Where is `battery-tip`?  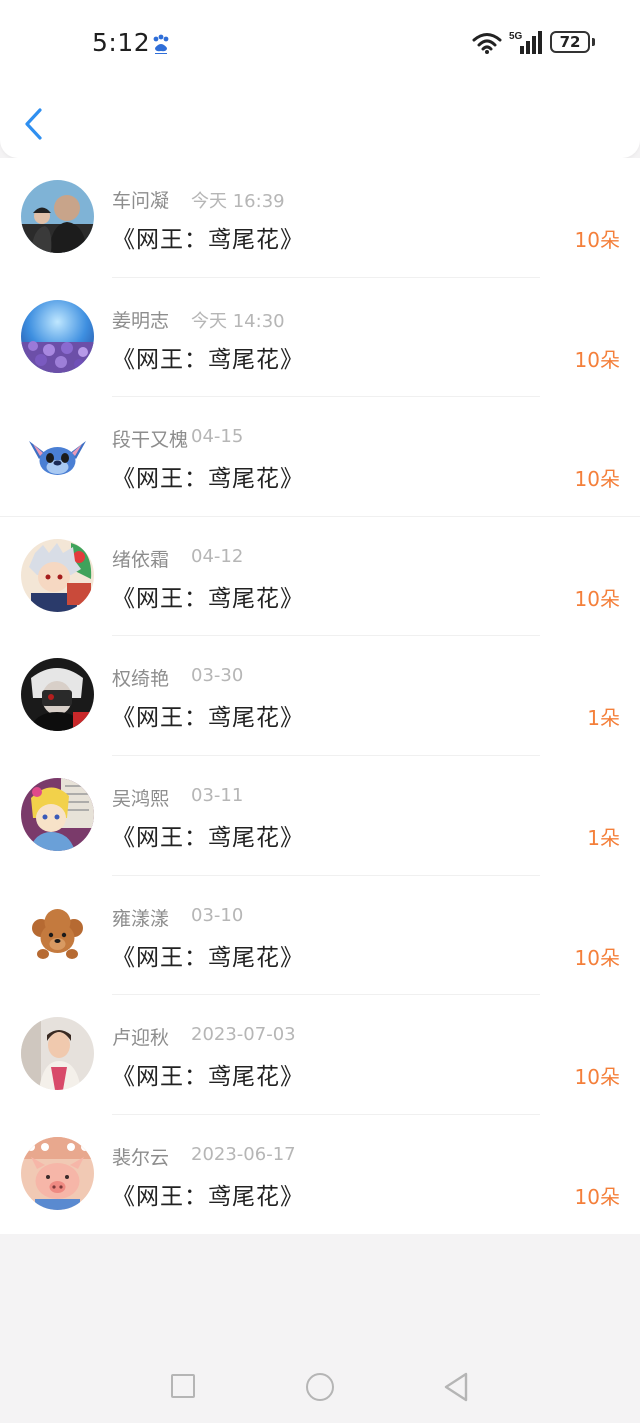
battery-tip is located at coordinates (593, 42).